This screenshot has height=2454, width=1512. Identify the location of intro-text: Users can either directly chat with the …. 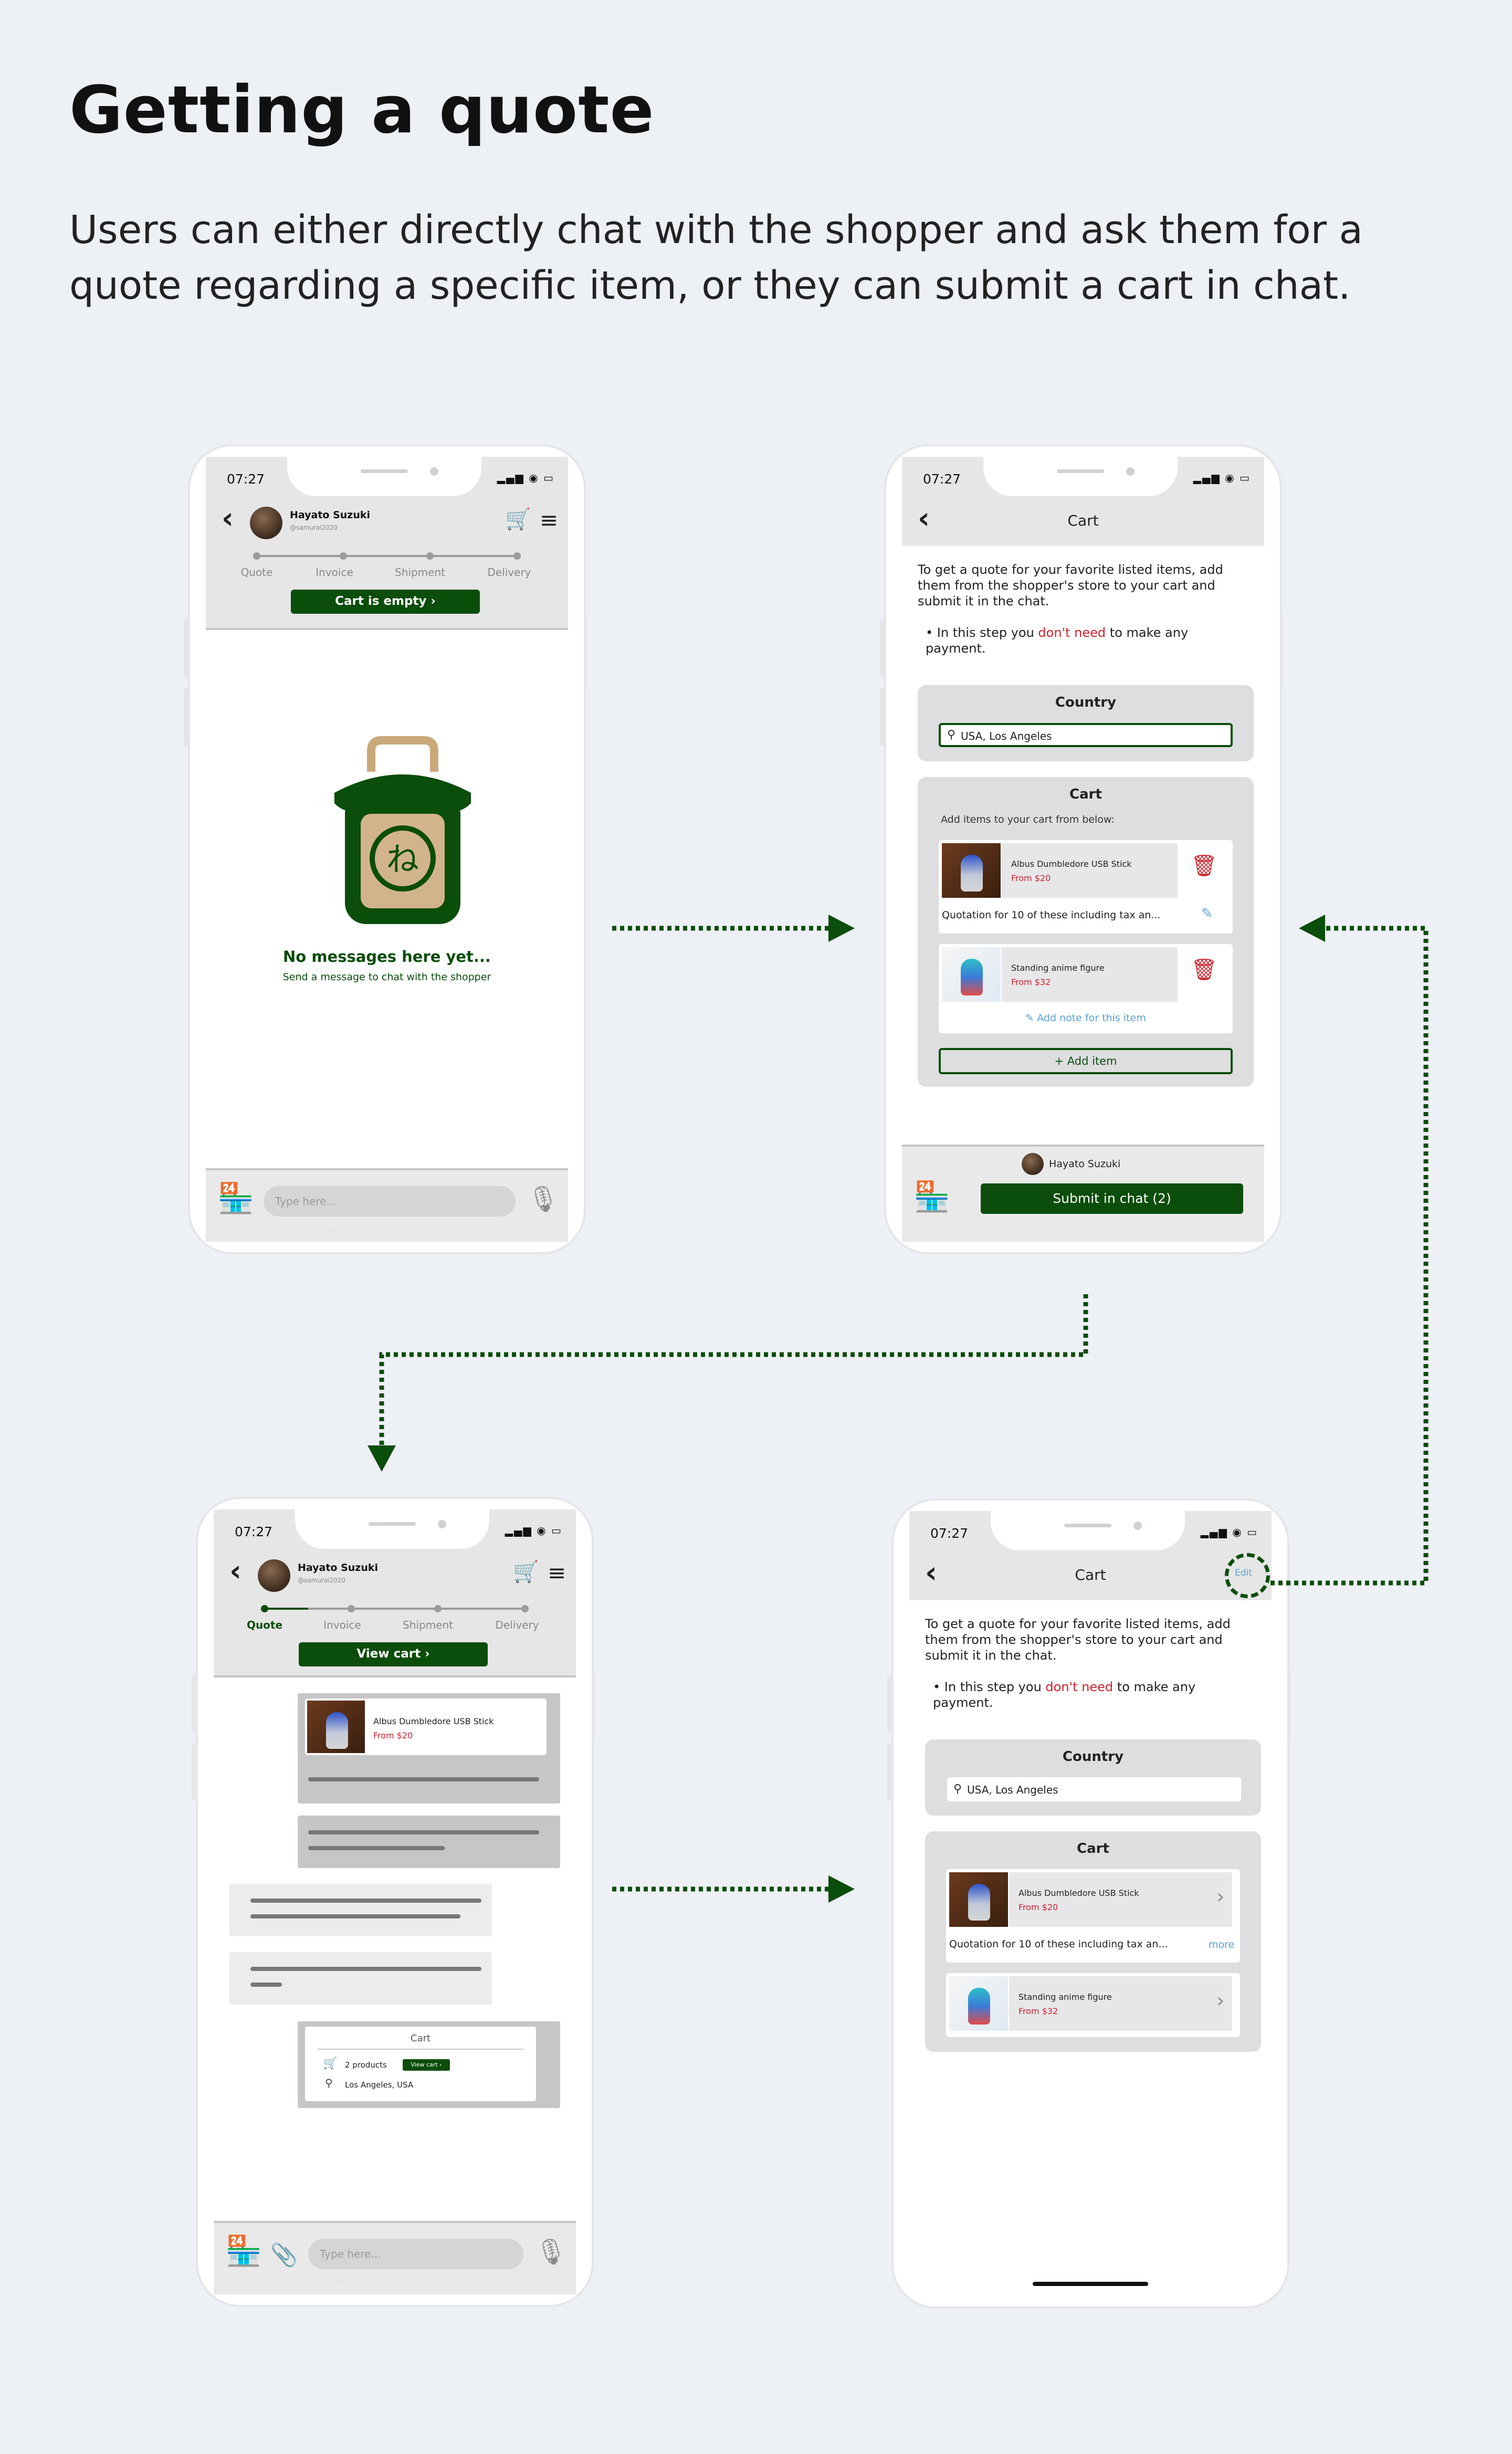
(716, 257).